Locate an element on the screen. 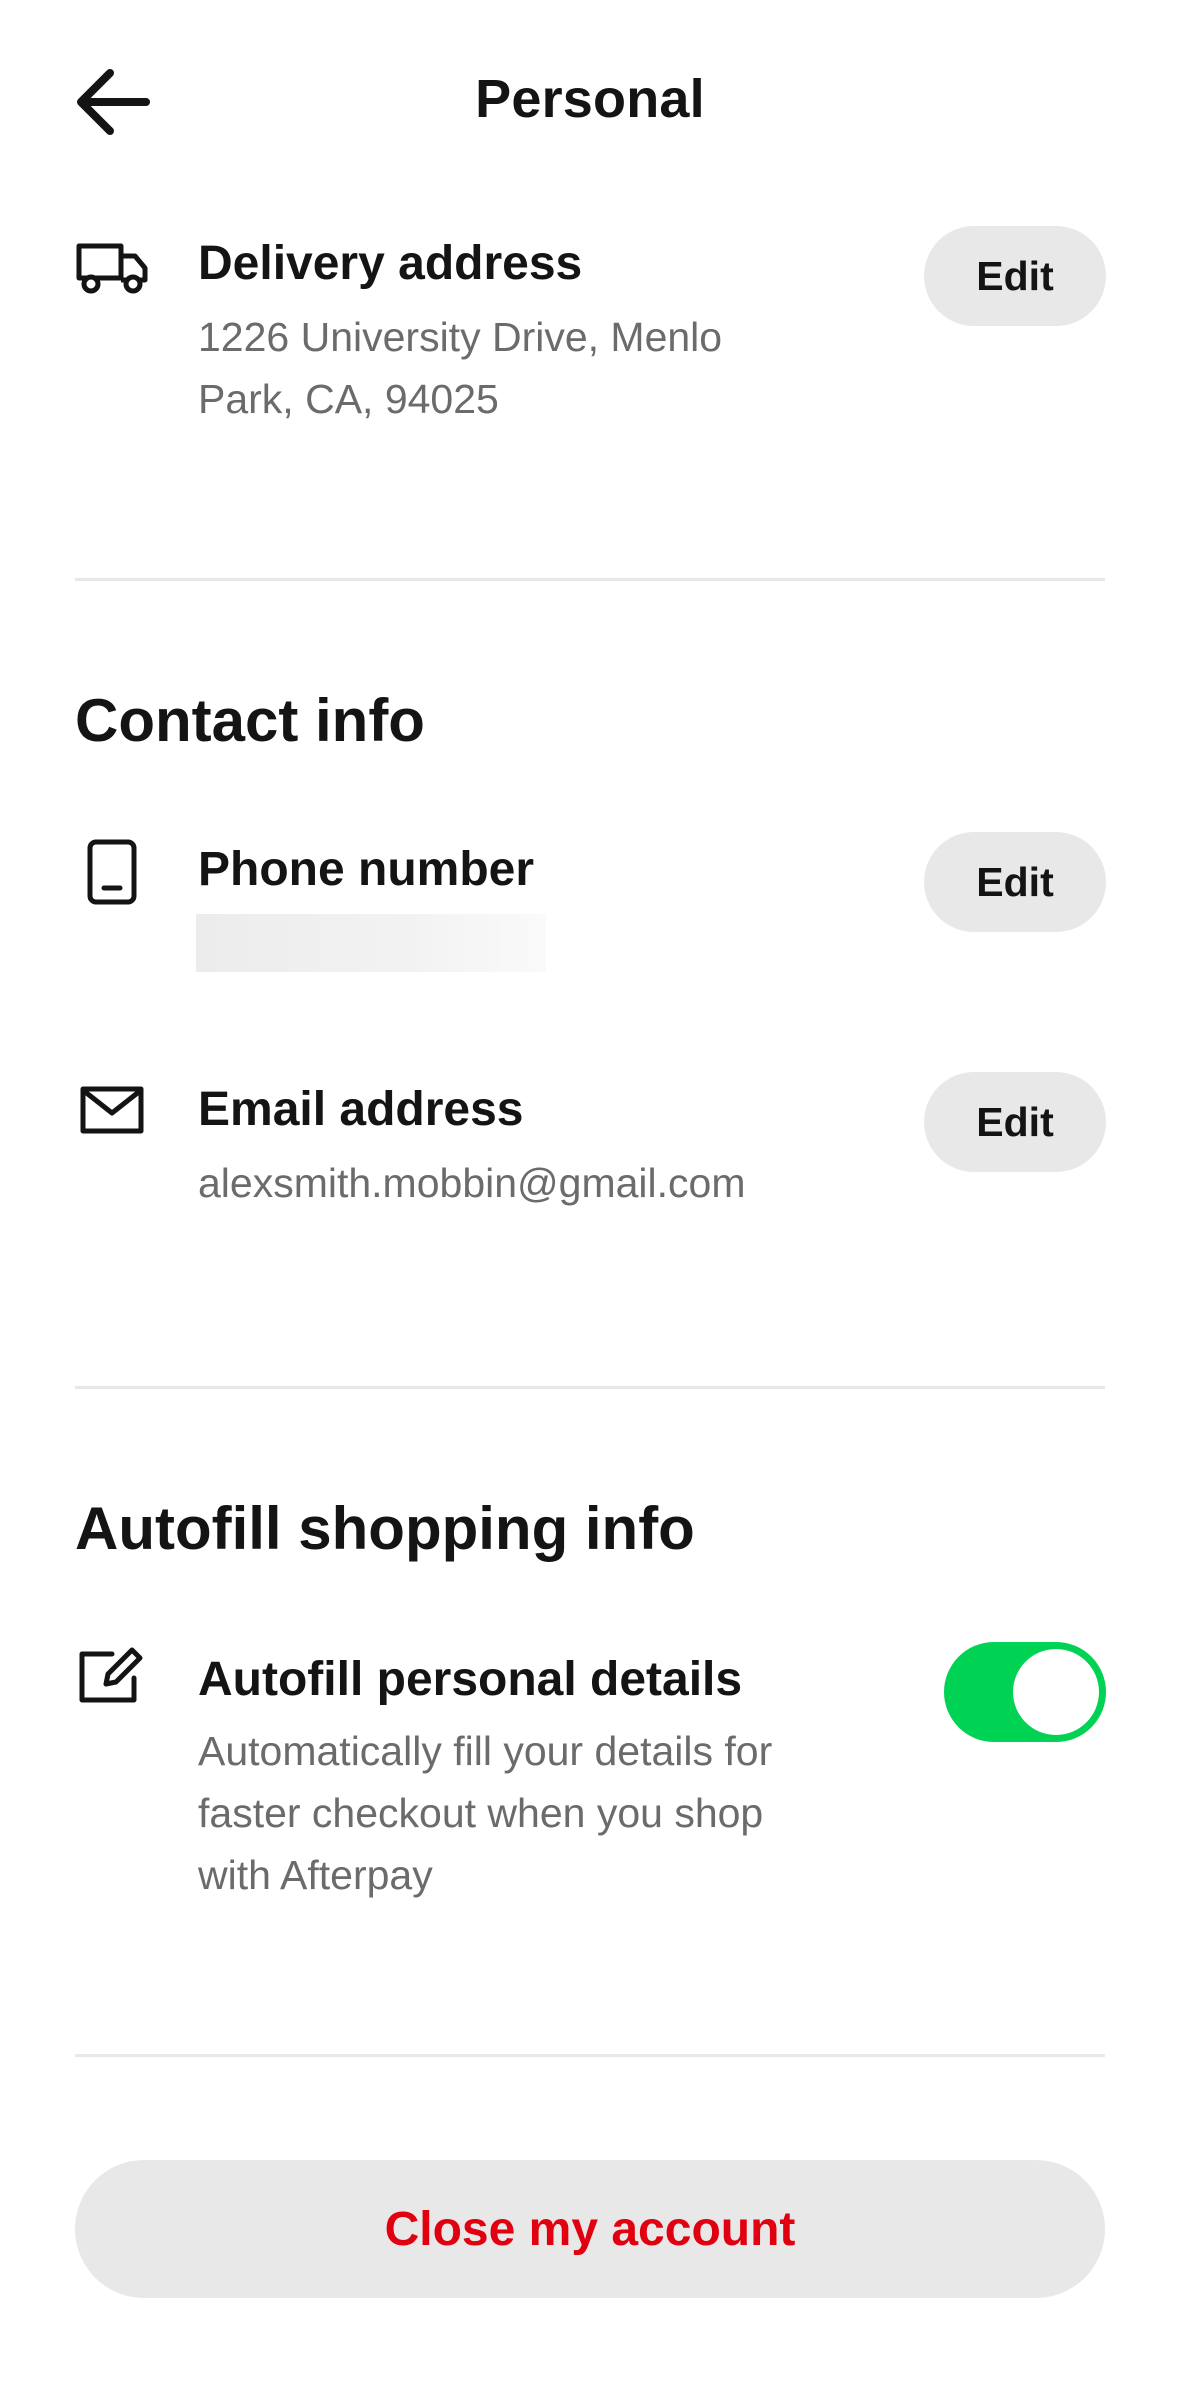 Image resolution: width=1180 pixels, height=2396 pixels. page-title: Personal is located at coordinates (590, 99).